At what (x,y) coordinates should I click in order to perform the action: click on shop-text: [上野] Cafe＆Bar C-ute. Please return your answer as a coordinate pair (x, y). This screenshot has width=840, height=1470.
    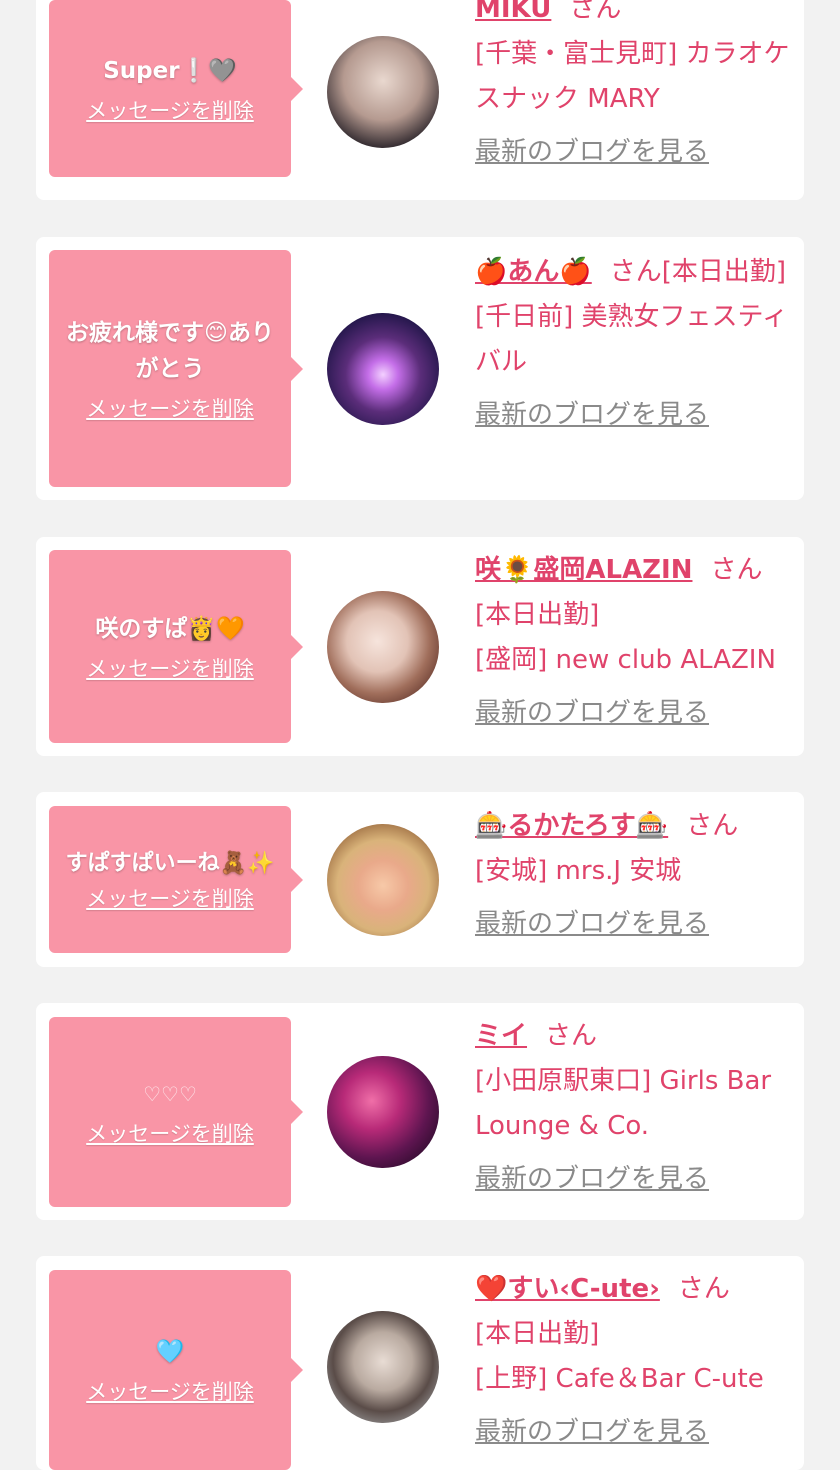
    Looking at the image, I should click on (619, 1379).